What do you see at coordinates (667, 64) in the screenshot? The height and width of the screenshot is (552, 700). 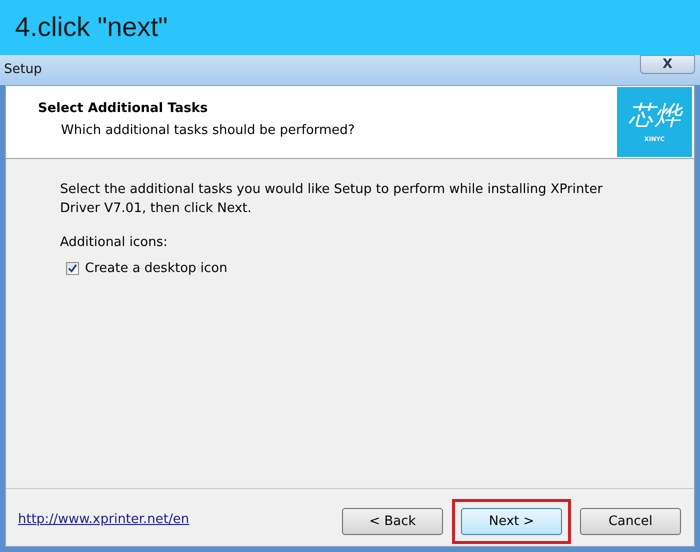 I see `close-button: X` at bounding box center [667, 64].